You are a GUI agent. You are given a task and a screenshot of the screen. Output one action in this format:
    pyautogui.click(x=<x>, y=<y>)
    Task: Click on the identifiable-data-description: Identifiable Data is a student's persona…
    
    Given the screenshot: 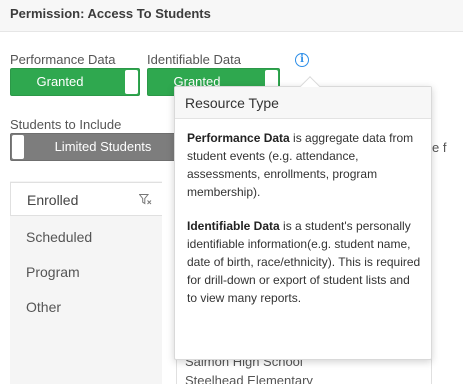 What is the action you would take?
    pyautogui.click(x=305, y=262)
    